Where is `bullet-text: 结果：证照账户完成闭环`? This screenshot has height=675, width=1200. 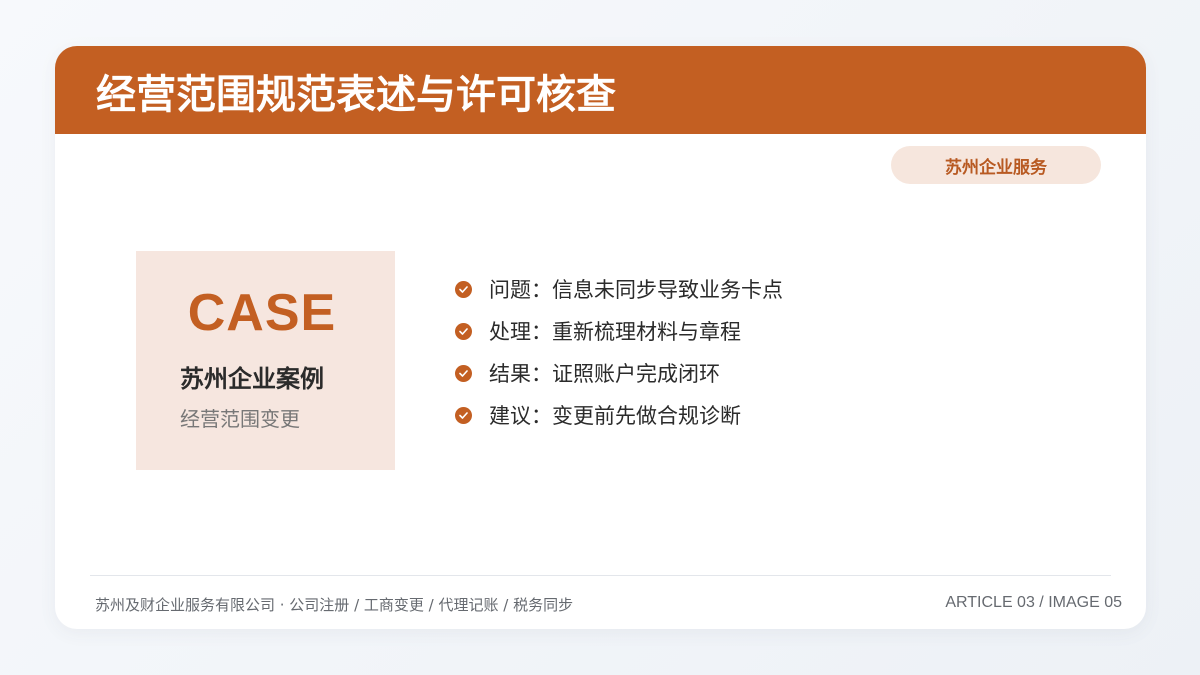 bullet-text: 结果：证照账户完成闭环 is located at coordinates (604, 374).